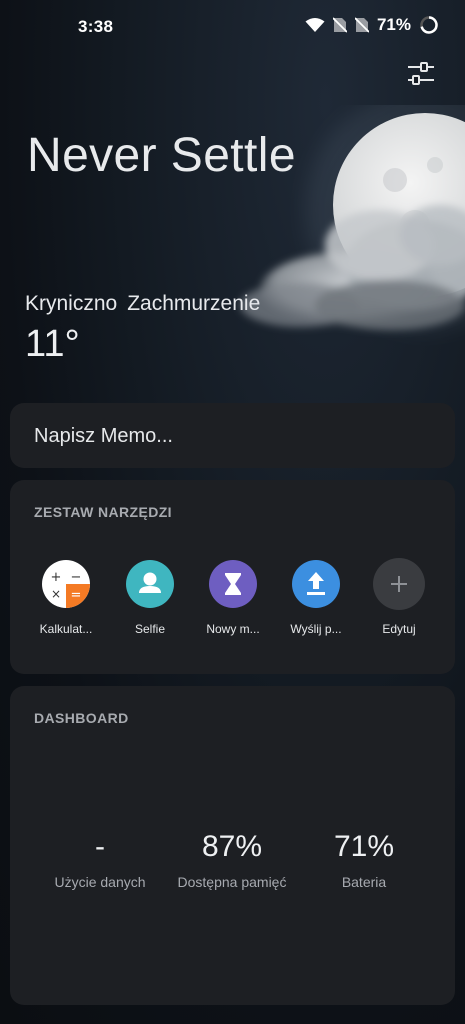 This screenshot has width=465, height=1024. Describe the element at coordinates (150, 629) in the screenshot. I see `tool-label: Selfie` at that location.